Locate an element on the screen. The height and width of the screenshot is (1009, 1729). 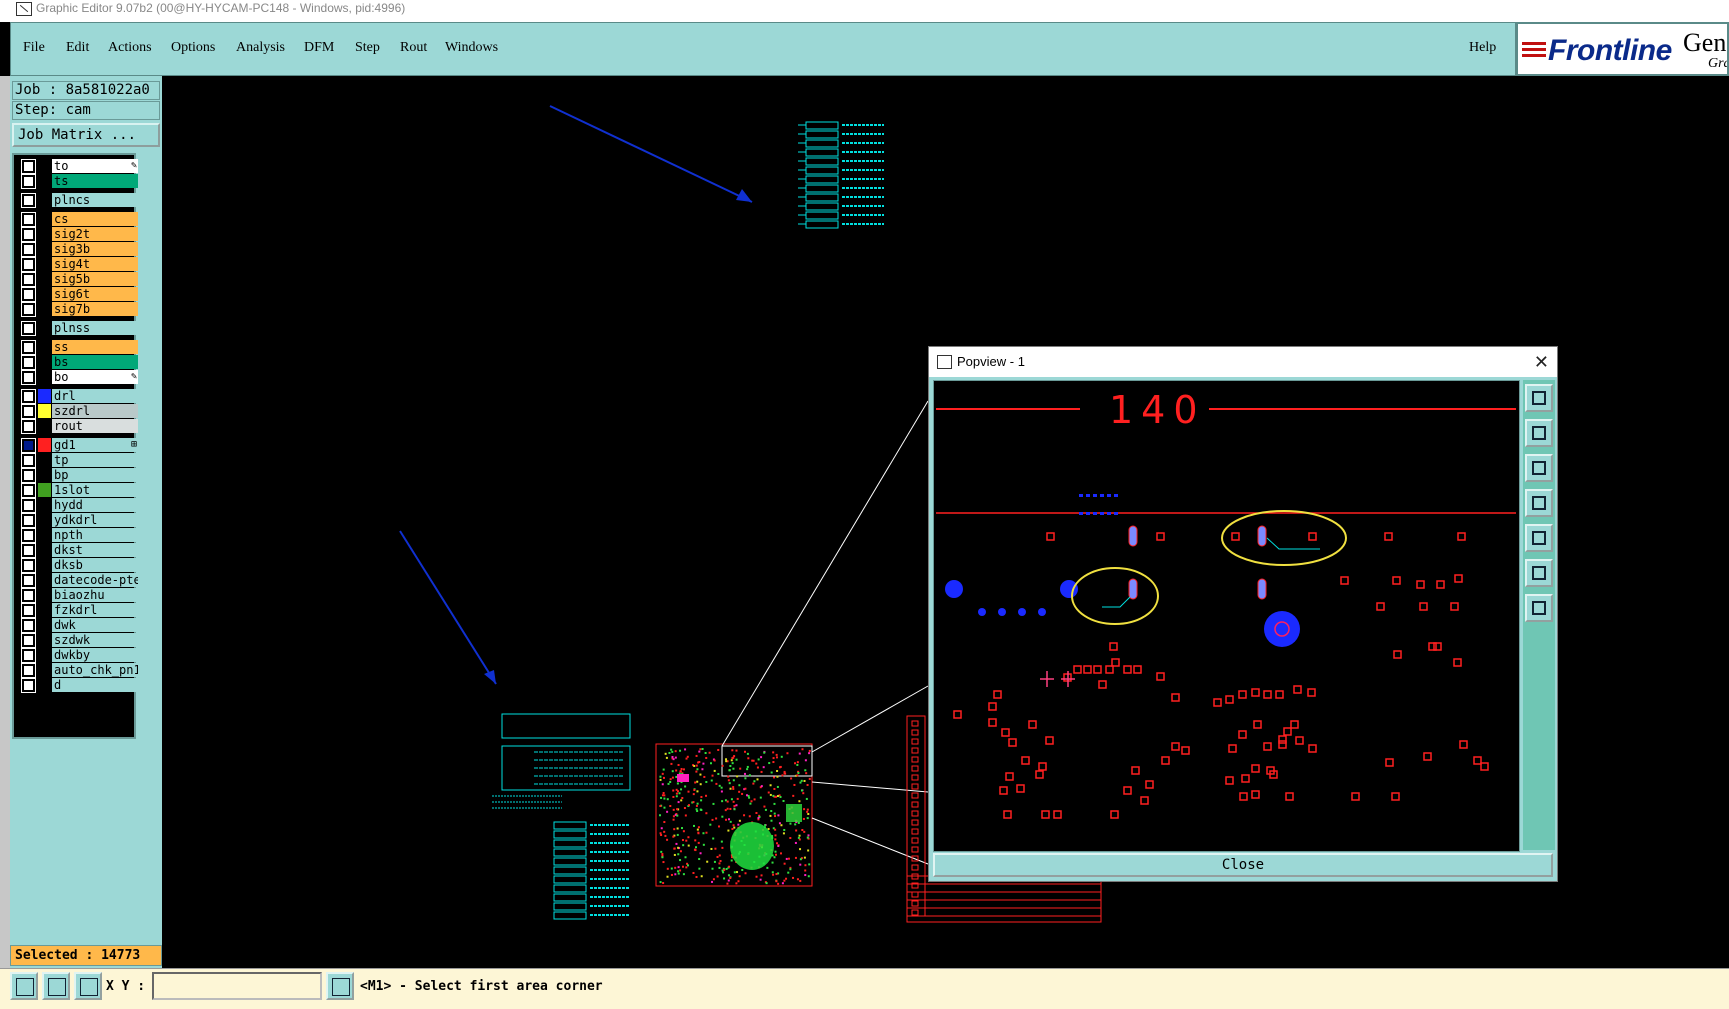
layer-name: plncs is located at coordinates (95, 200).